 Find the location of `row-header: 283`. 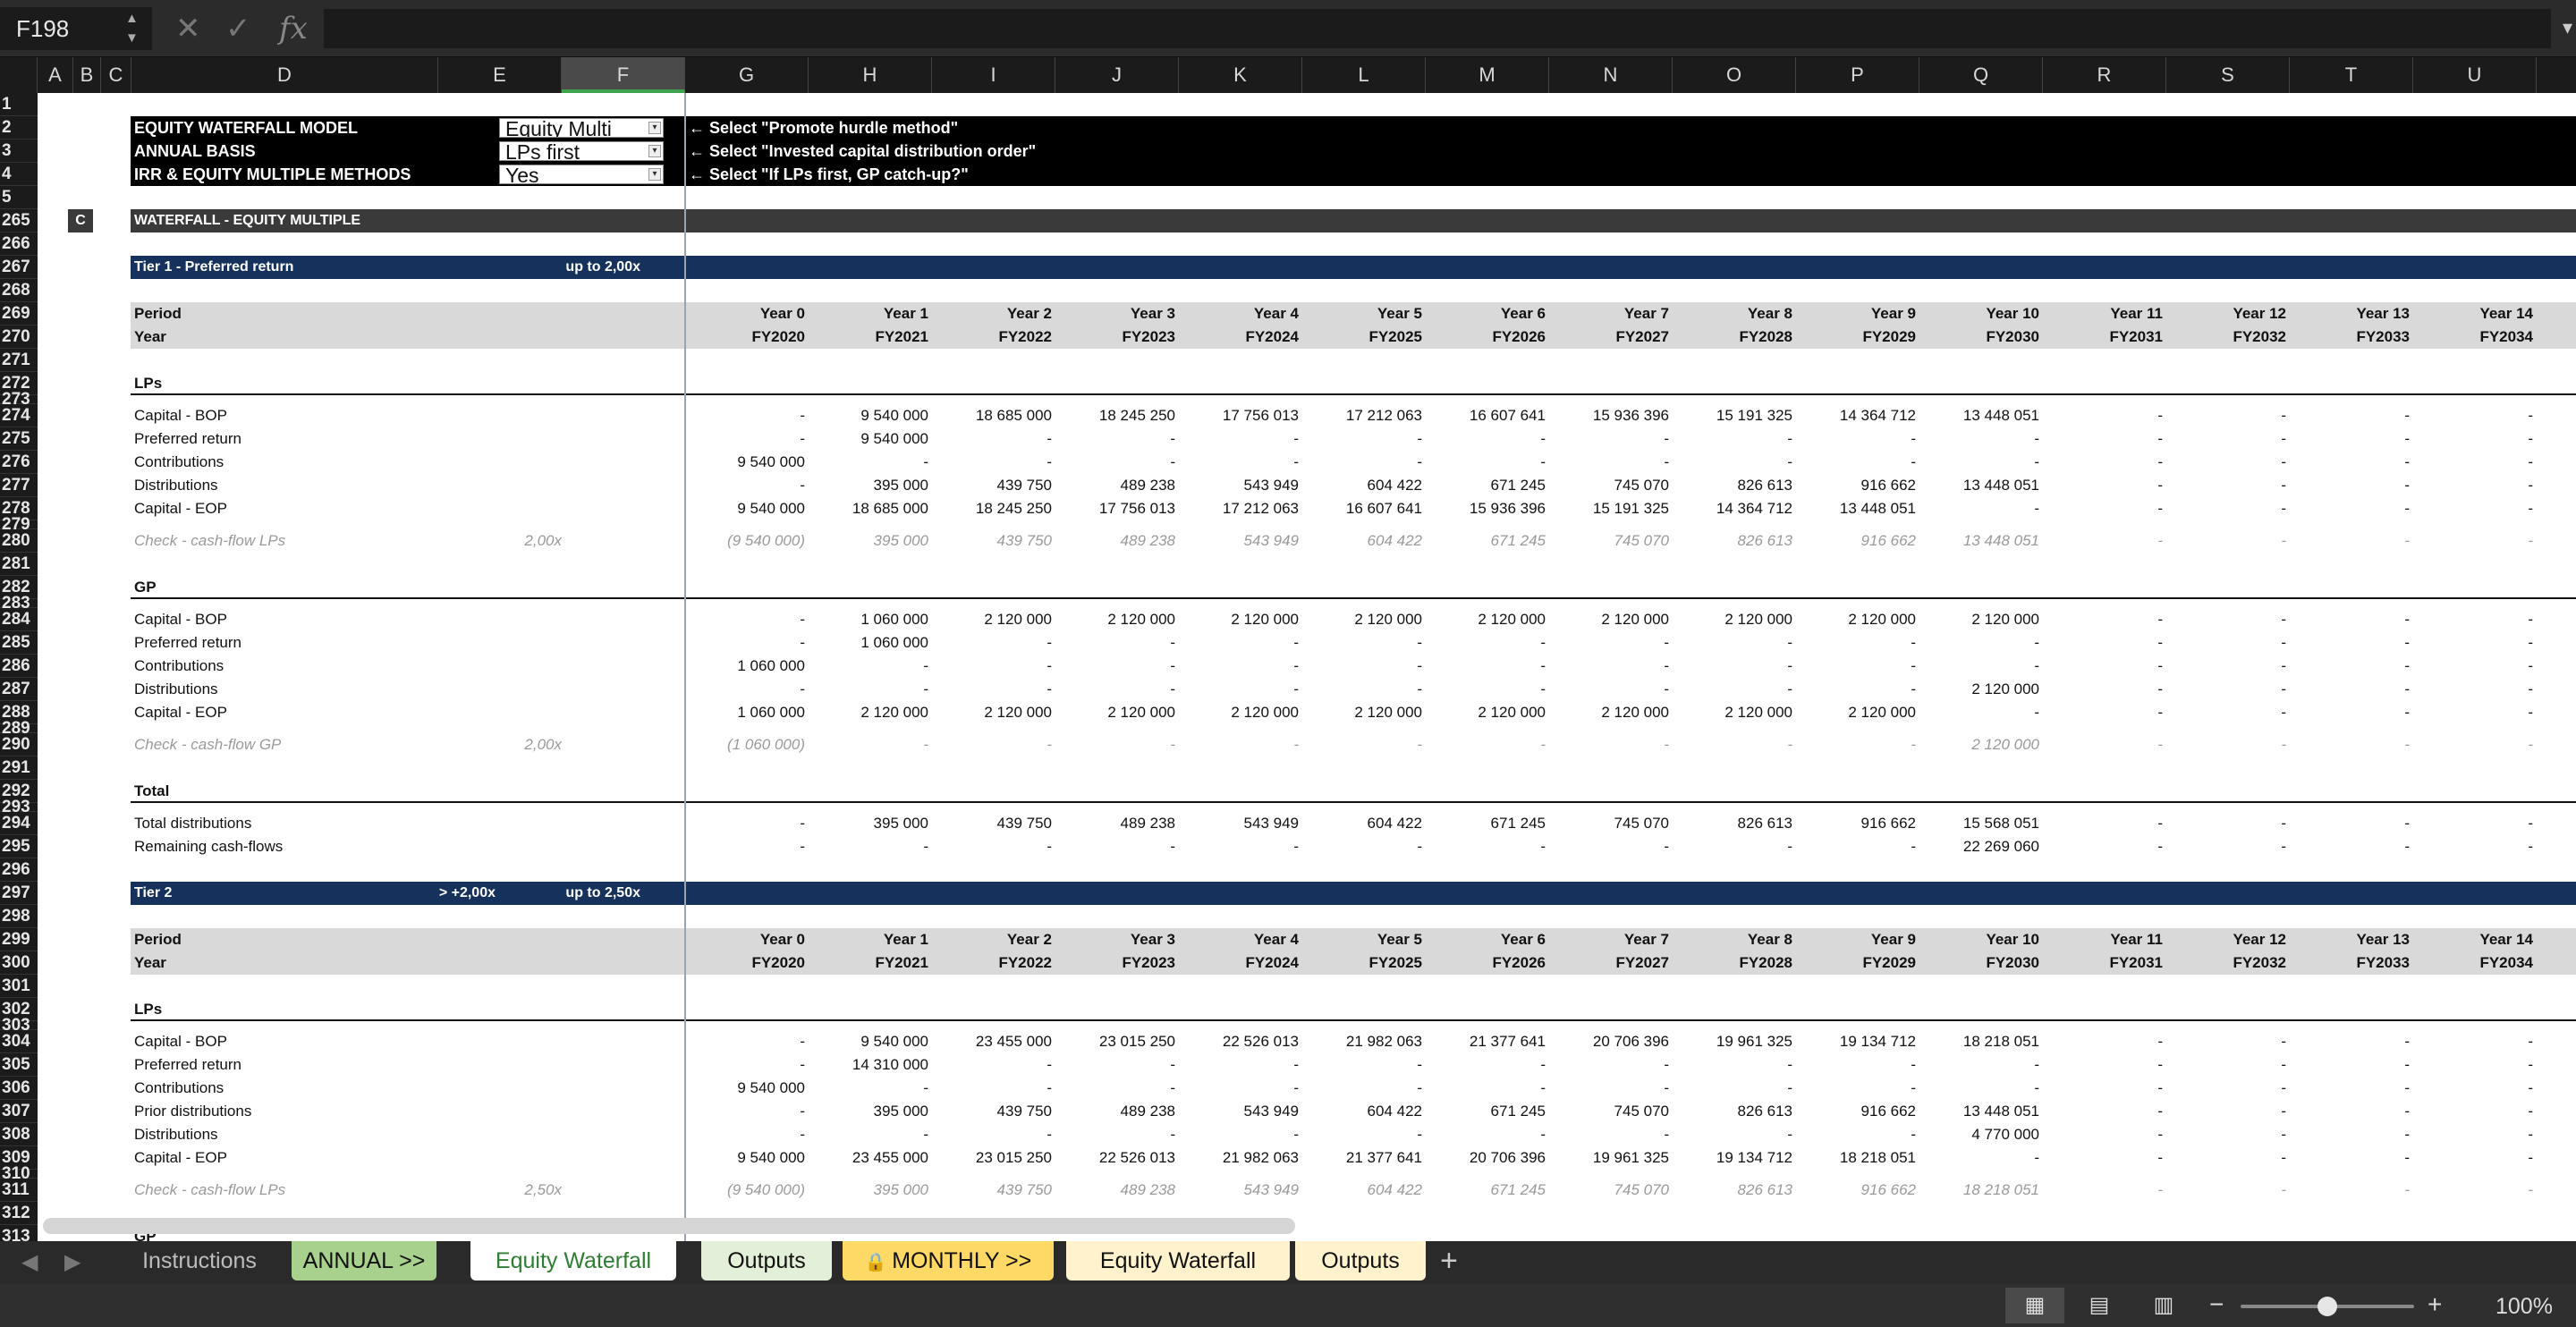

row-header: 283 is located at coordinates (19, 603).